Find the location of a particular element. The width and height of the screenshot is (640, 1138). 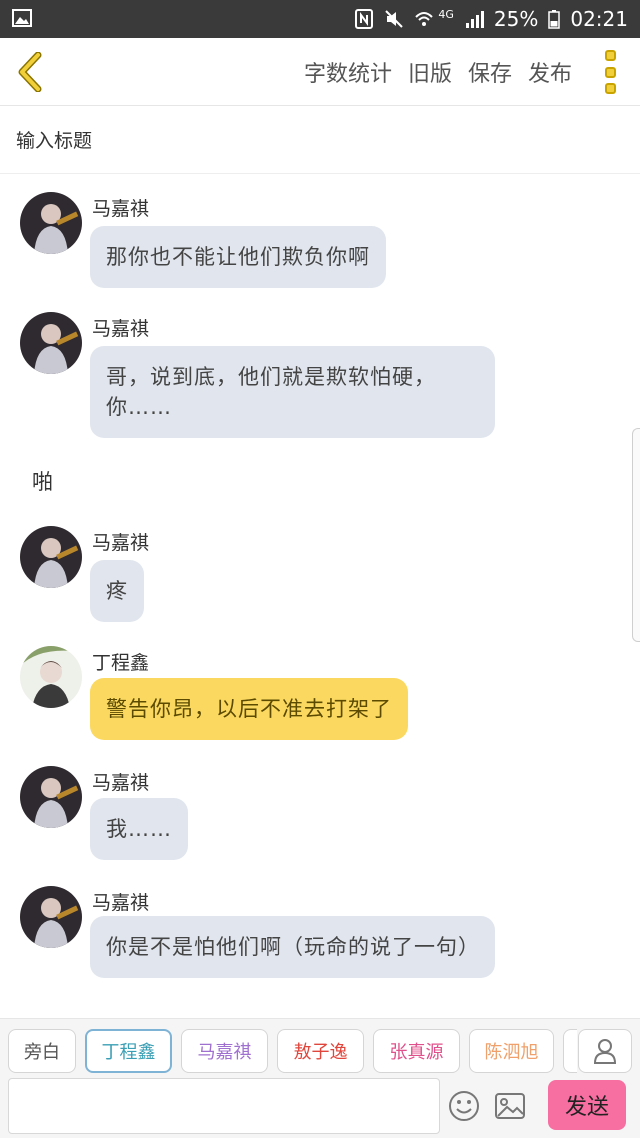

old-version-button: 旧版 is located at coordinates (430, 72).